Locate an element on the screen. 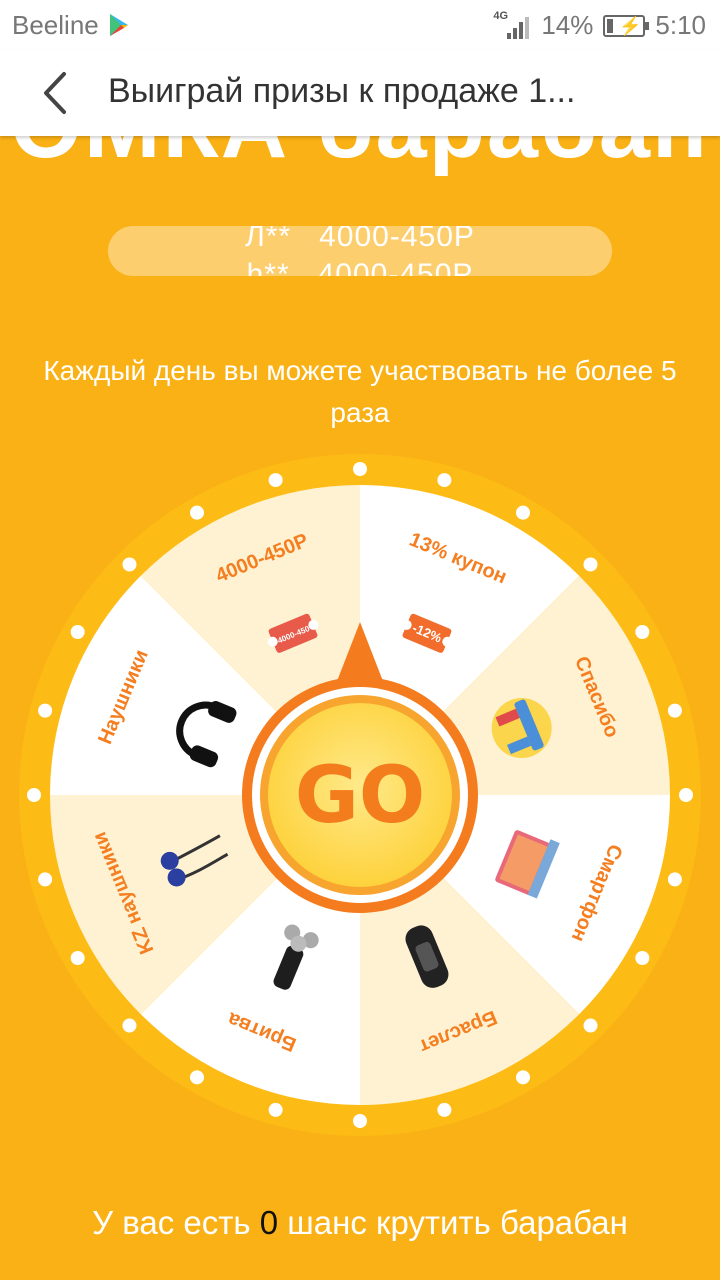 The width and height of the screenshot is (720, 1280). banner-text: ОМКА барабан is located at coordinates (360, 157).